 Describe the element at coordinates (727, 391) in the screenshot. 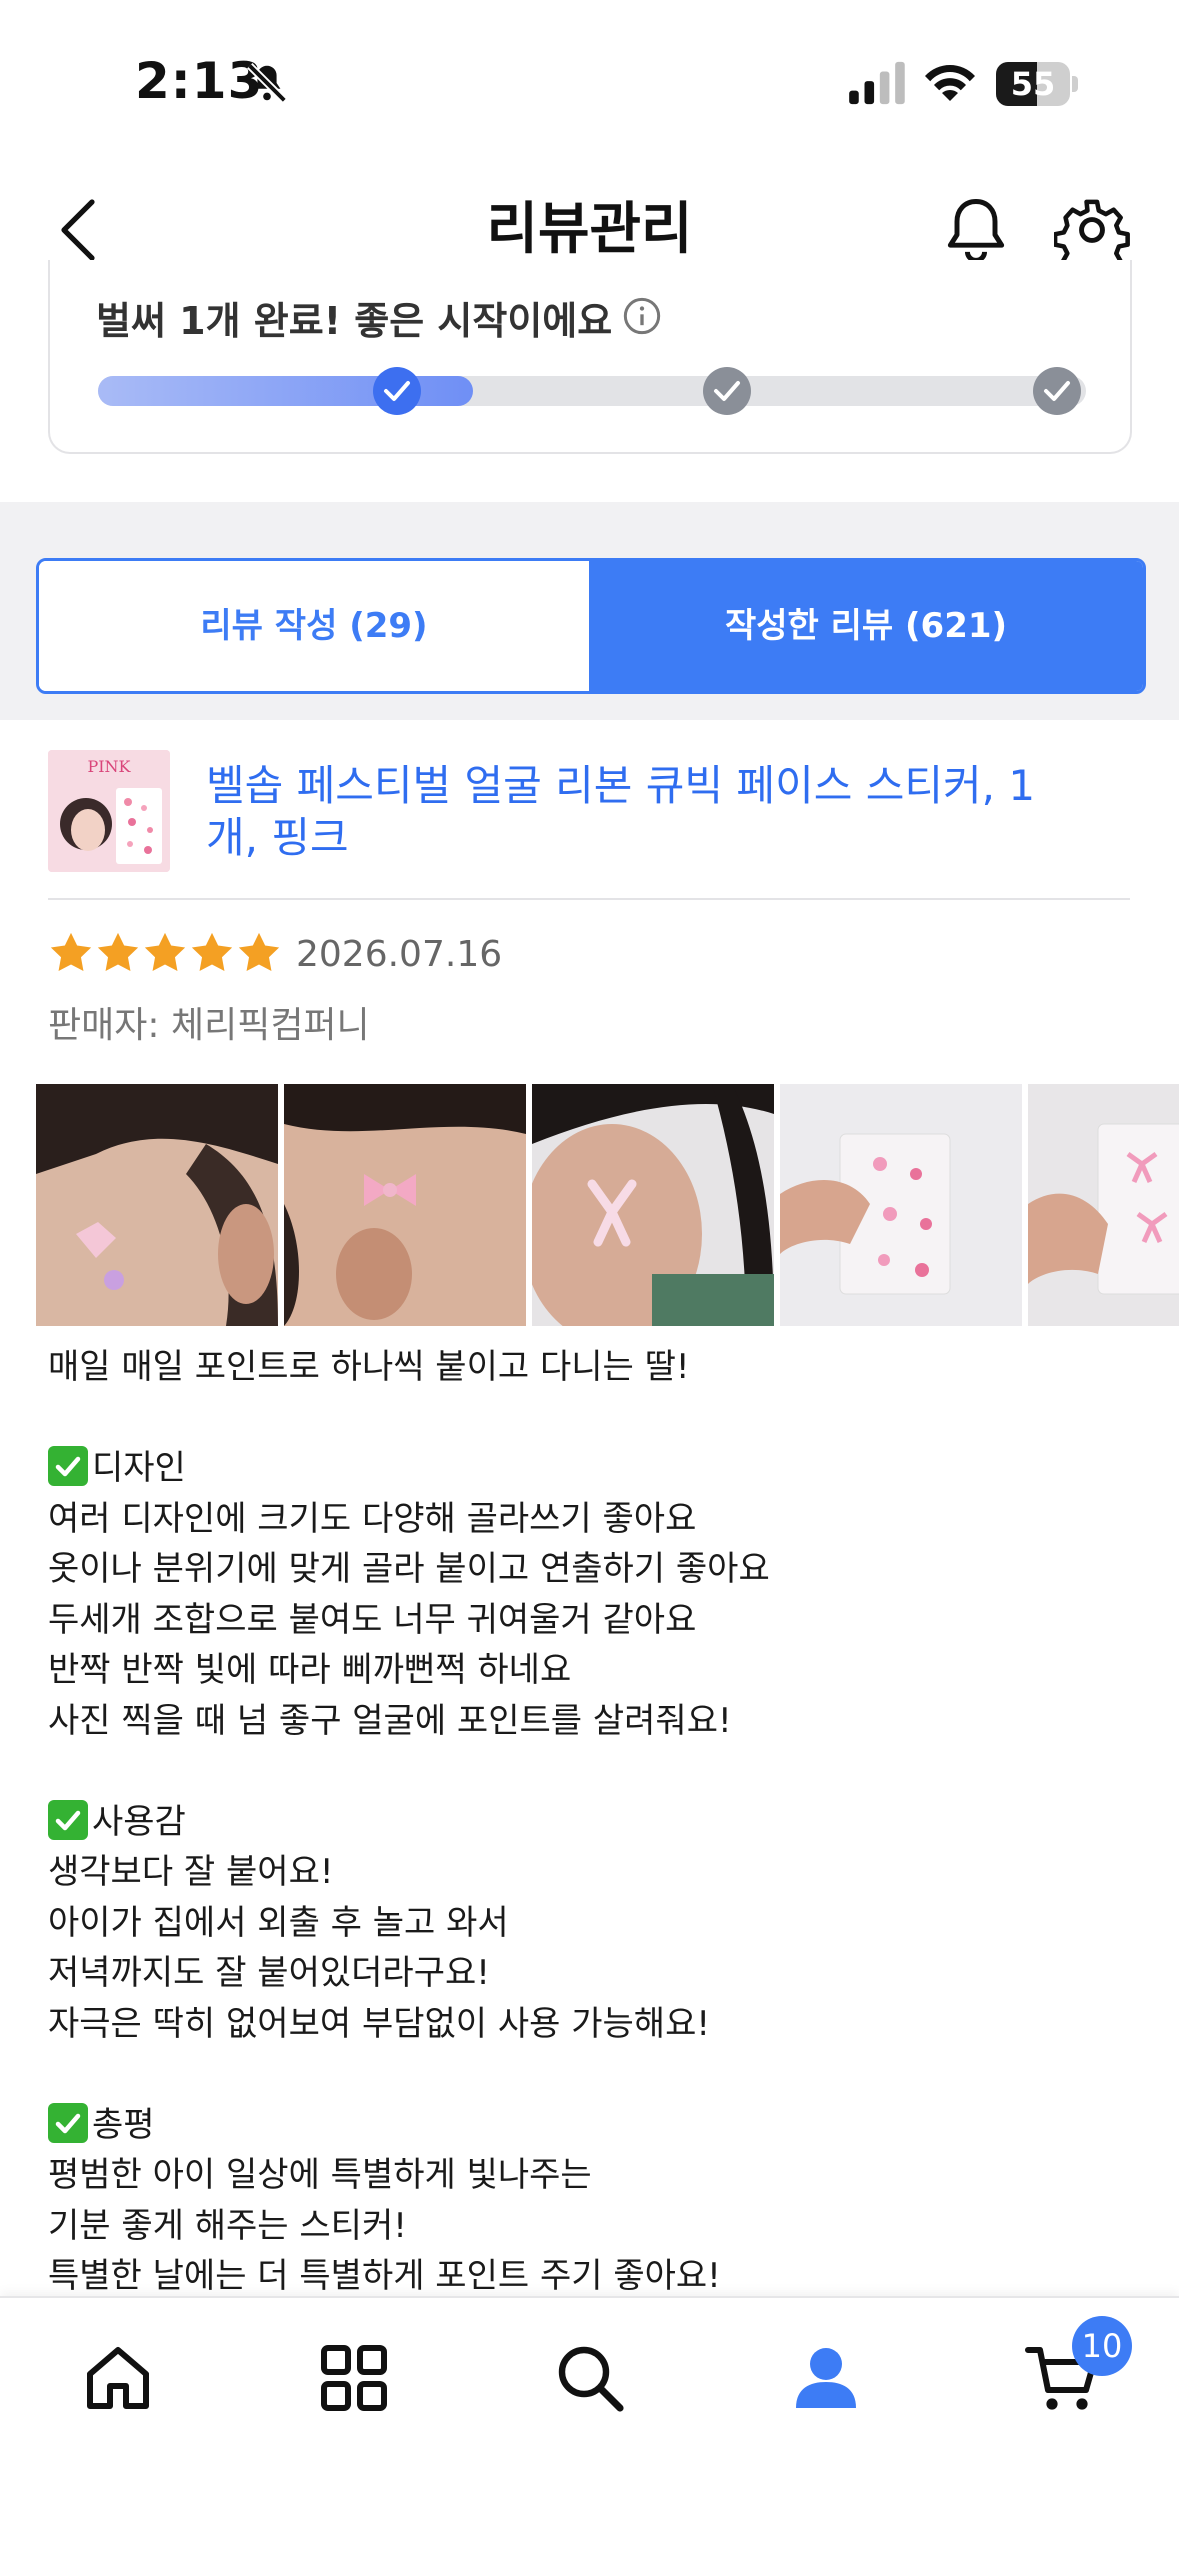

I see `progress-step-2-icon` at that location.